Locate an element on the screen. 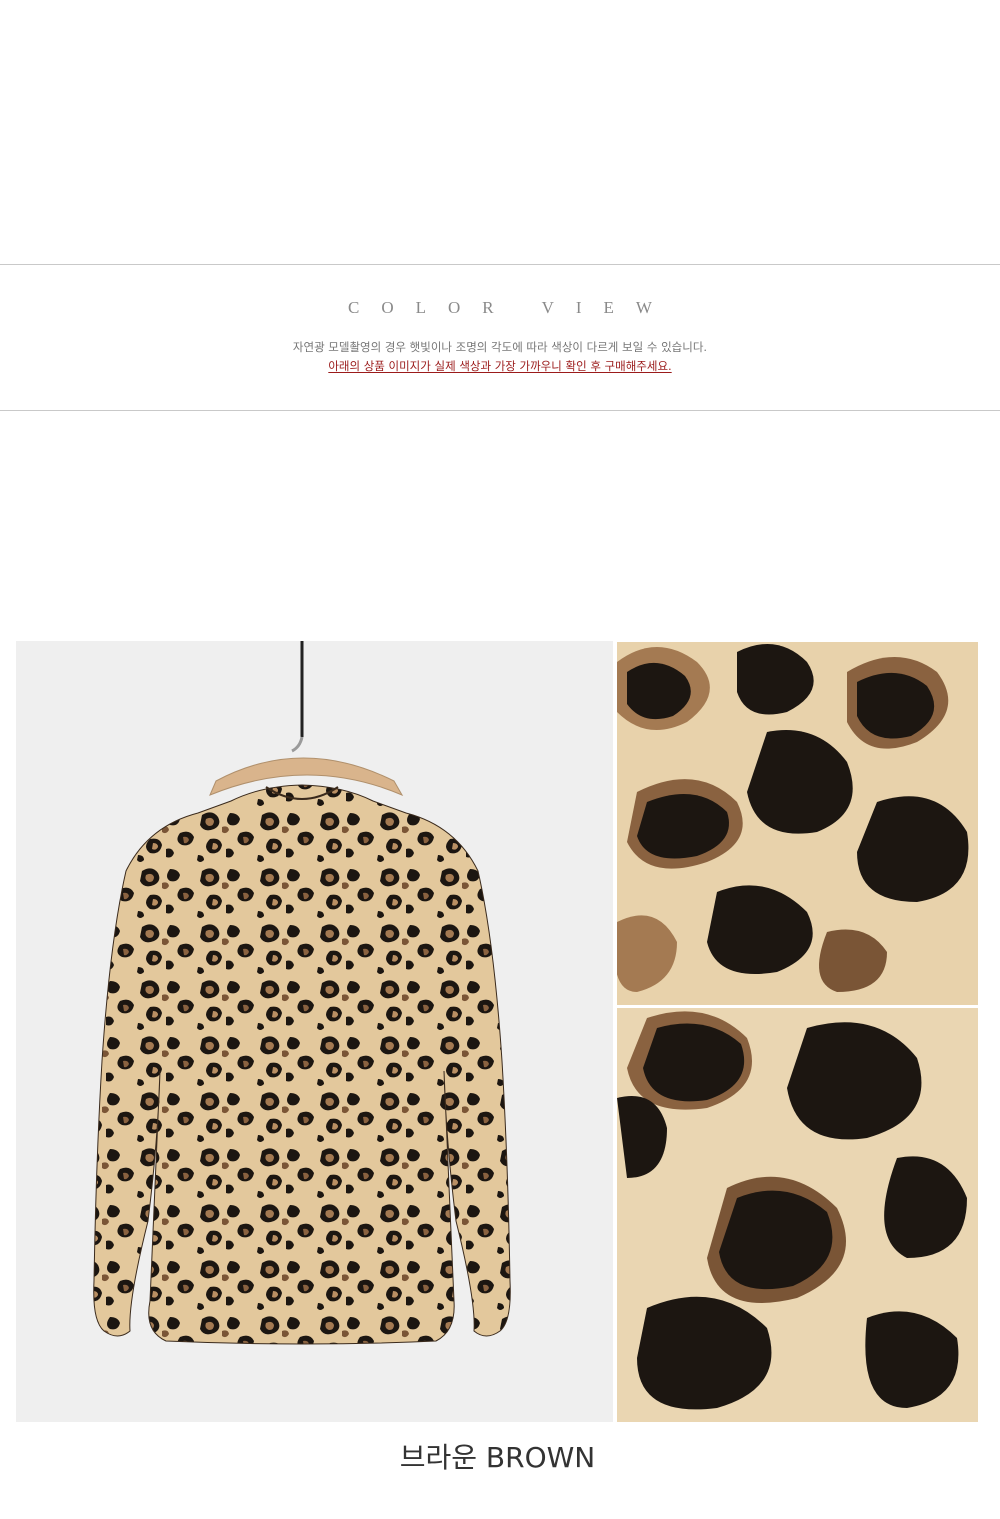 Image resolution: width=1000 pixels, height=1519 pixels. color-view-heading: COLOR VIEW is located at coordinates (511, 307).